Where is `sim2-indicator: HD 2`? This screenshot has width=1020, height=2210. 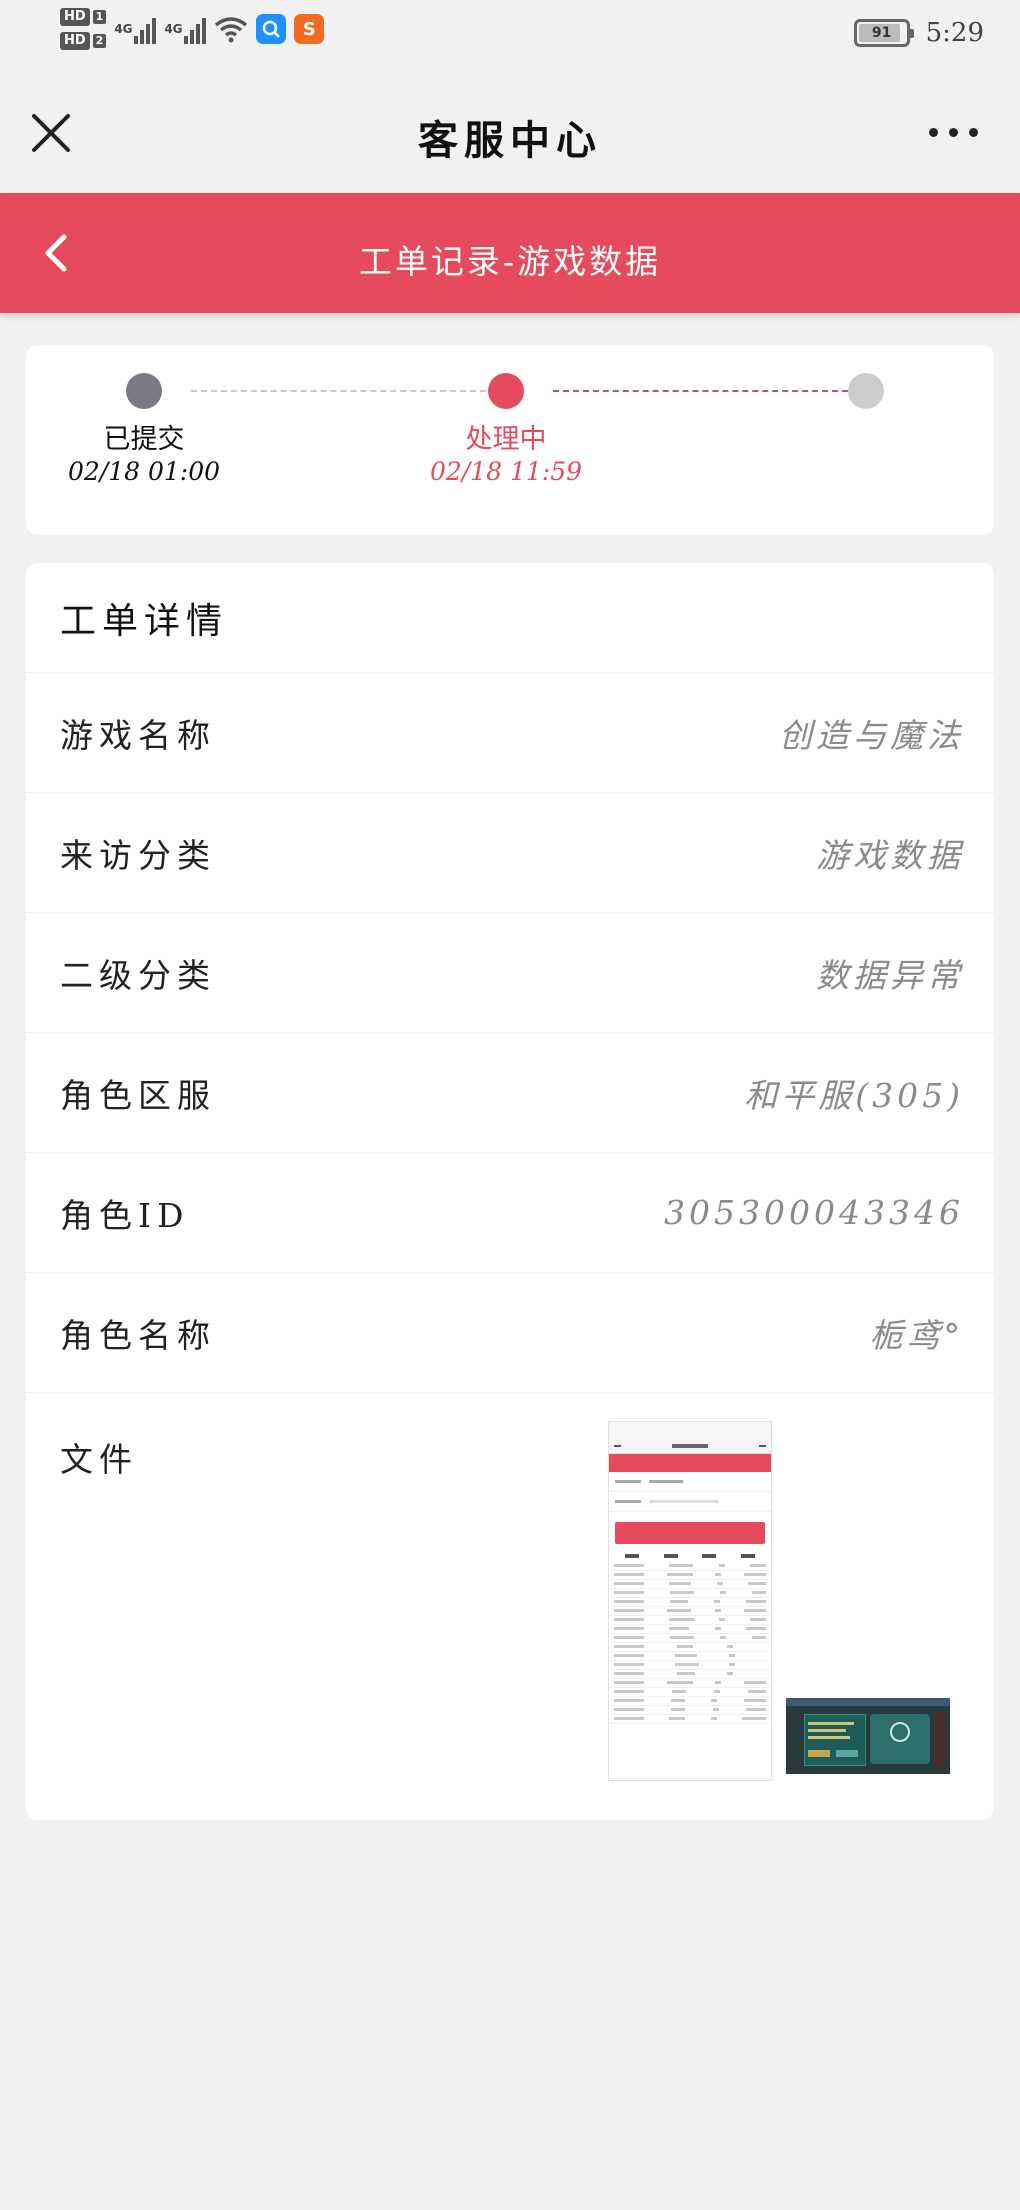
sim2-indicator: HD 2 is located at coordinates (83, 41).